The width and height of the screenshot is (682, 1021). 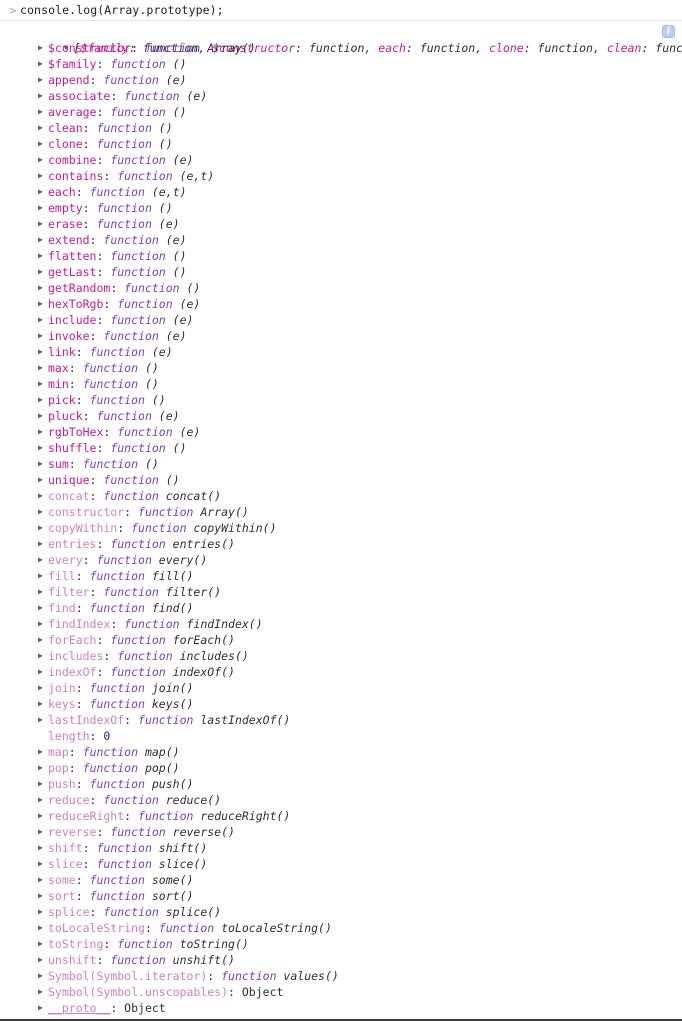 I want to click on property-row: reverse: function reverse(), so click(x=341, y=832).